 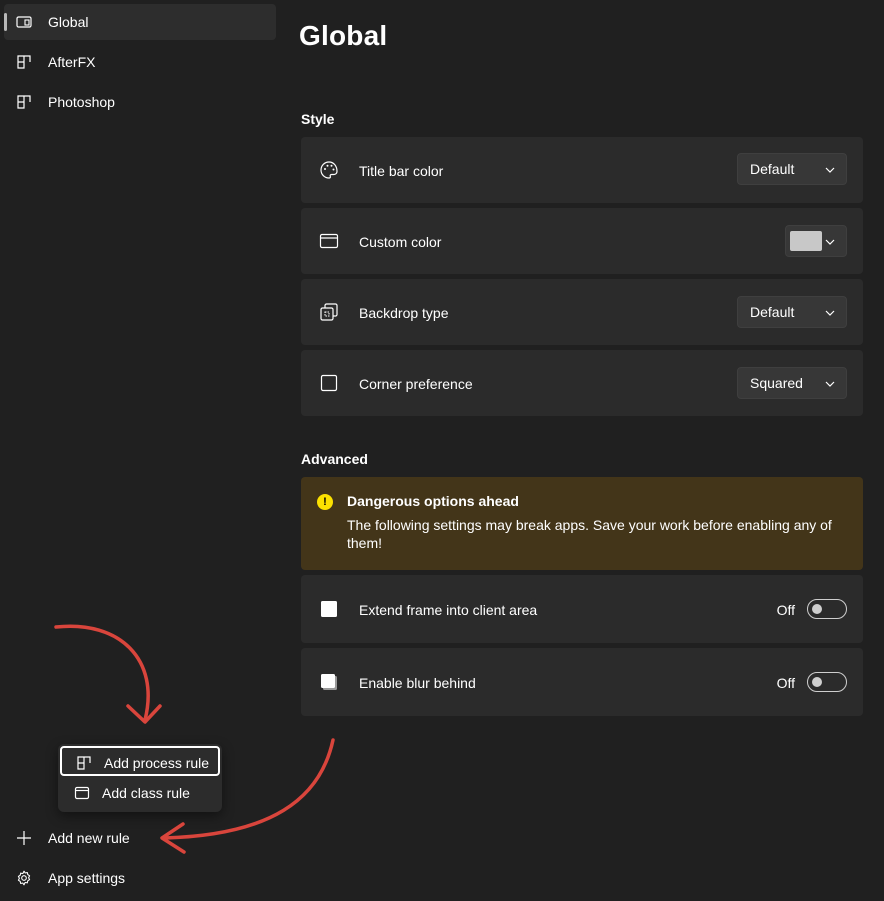 What do you see at coordinates (827, 609) in the screenshot?
I see `extend-frame-toggle` at bounding box center [827, 609].